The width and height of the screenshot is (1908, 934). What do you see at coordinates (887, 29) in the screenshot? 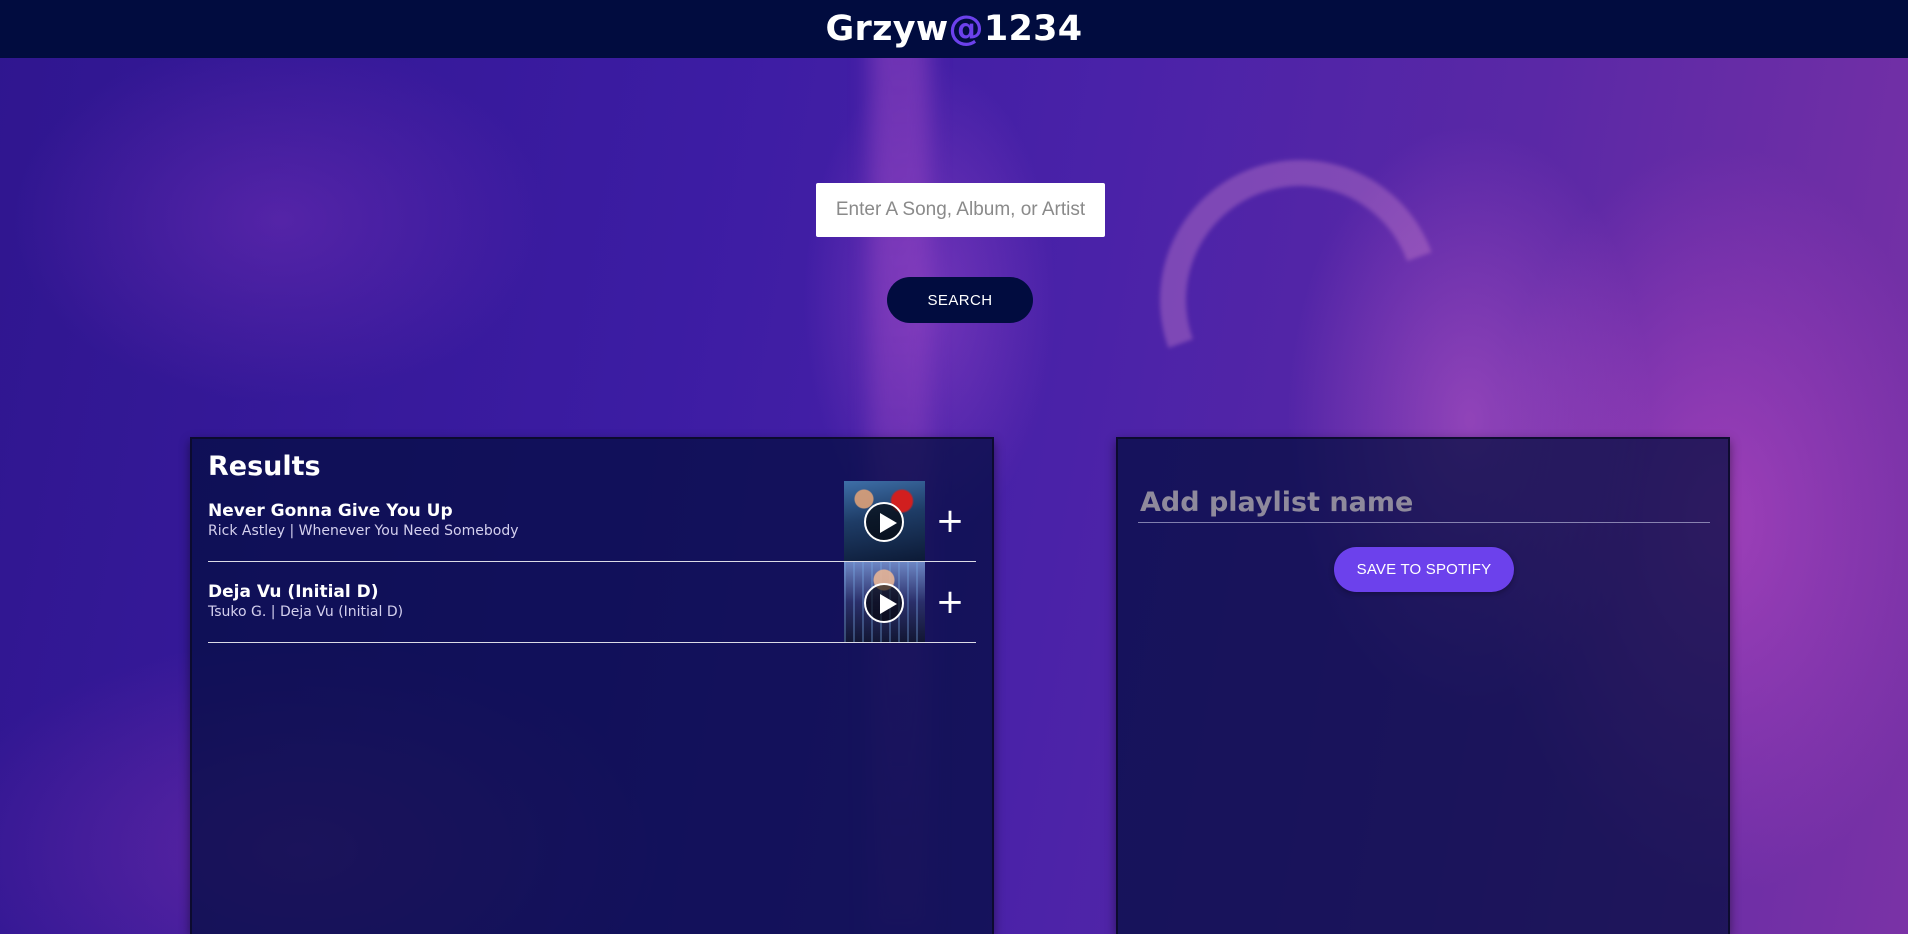
I see `app-title-prefix: Grzyw` at bounding box center [887, 29].